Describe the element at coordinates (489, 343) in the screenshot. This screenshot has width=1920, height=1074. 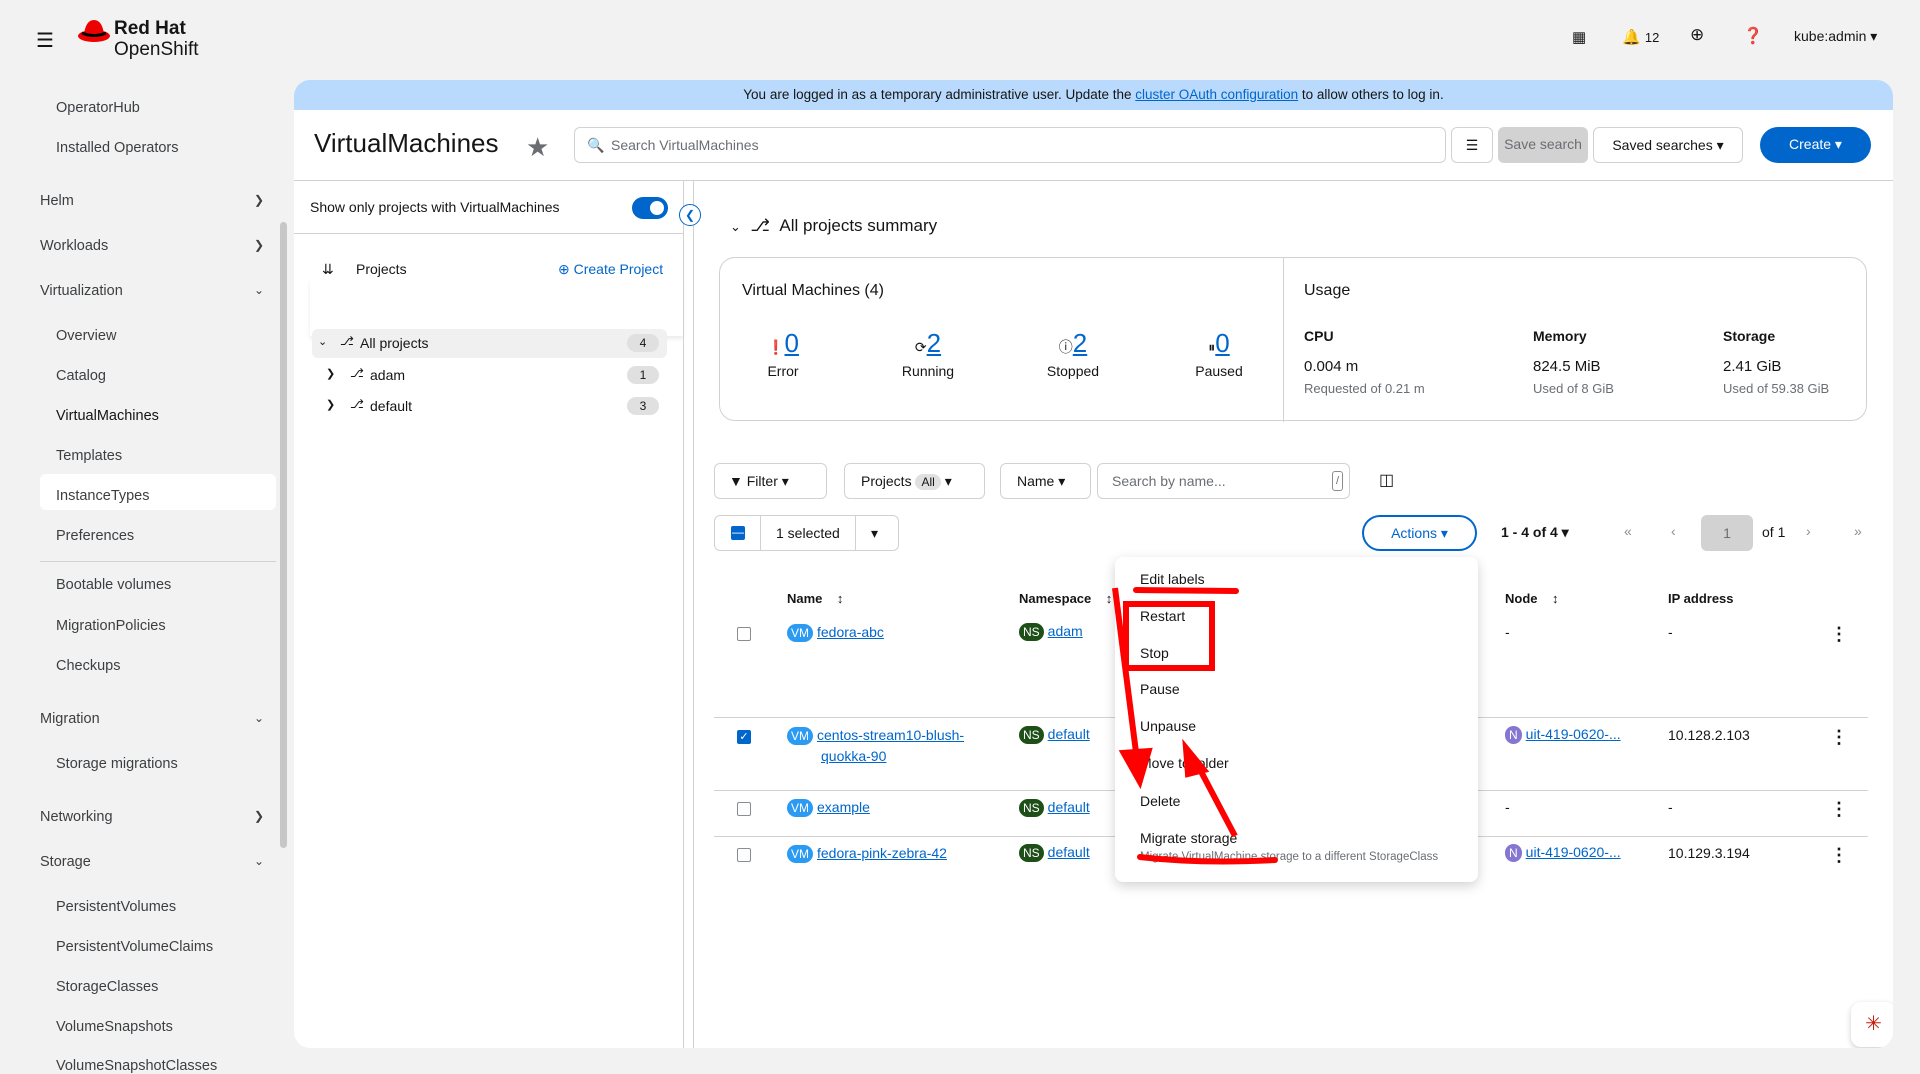
I see `tree-item-all-projects: ⌄ ⎇ All projects 4` at that location.